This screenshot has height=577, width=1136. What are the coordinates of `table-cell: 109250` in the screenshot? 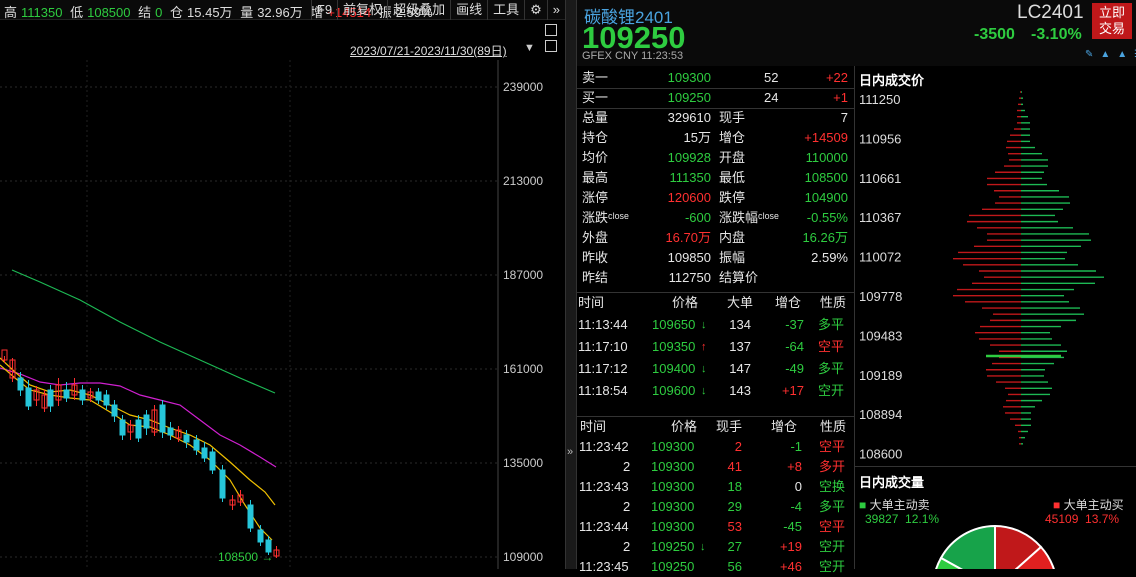 It's located at (673, 546).